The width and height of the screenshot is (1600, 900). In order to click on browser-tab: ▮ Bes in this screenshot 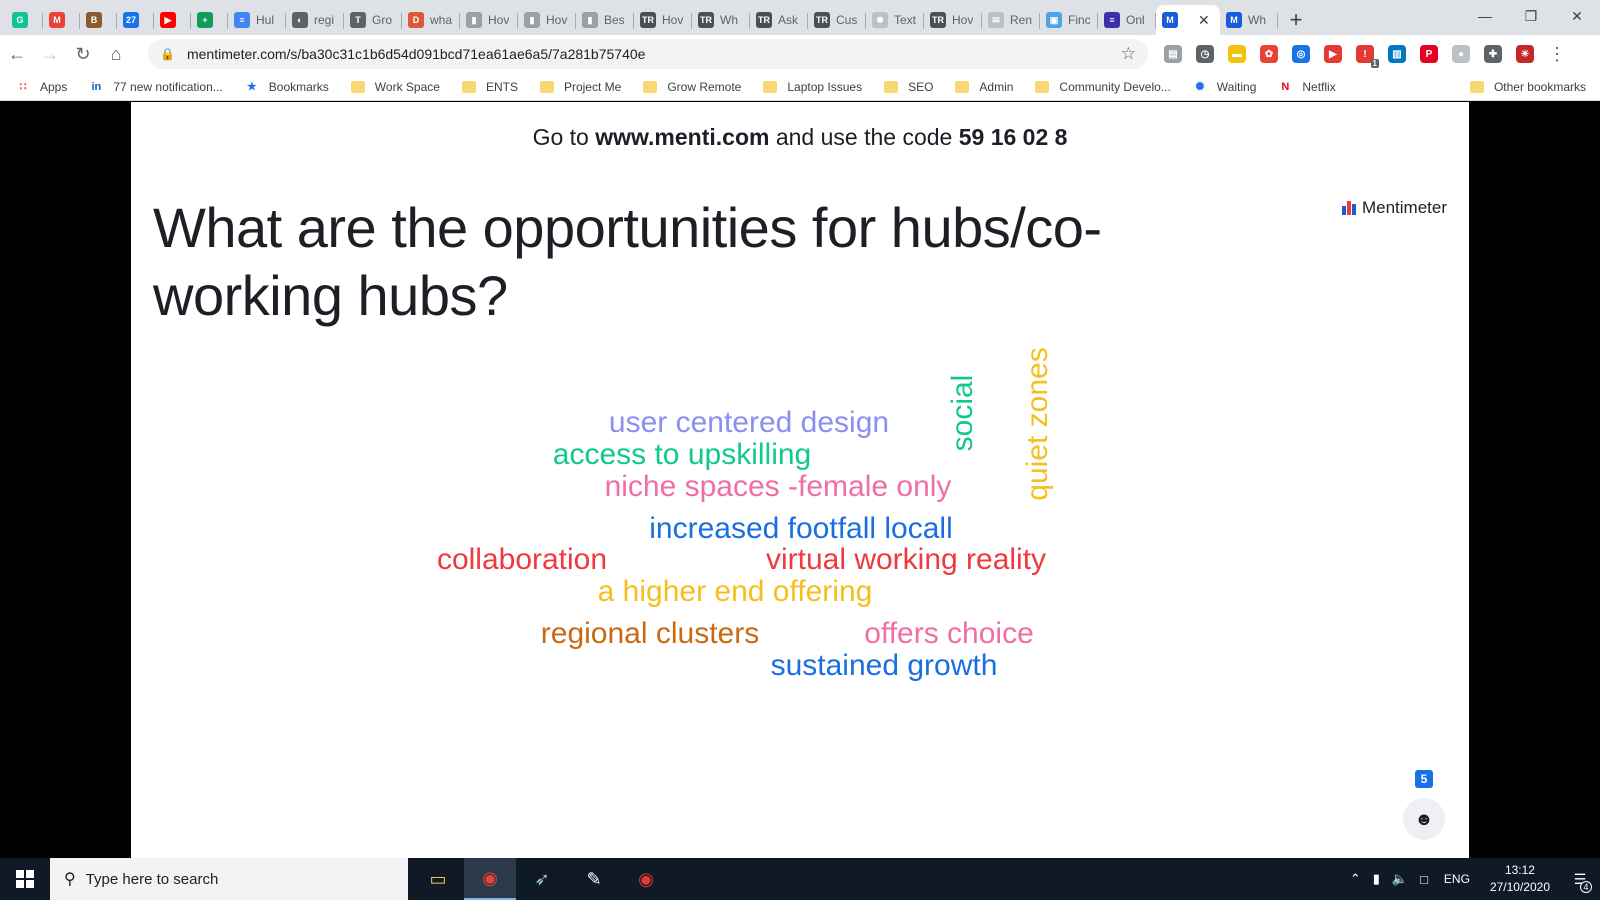, I will do `click(605, 20)`.